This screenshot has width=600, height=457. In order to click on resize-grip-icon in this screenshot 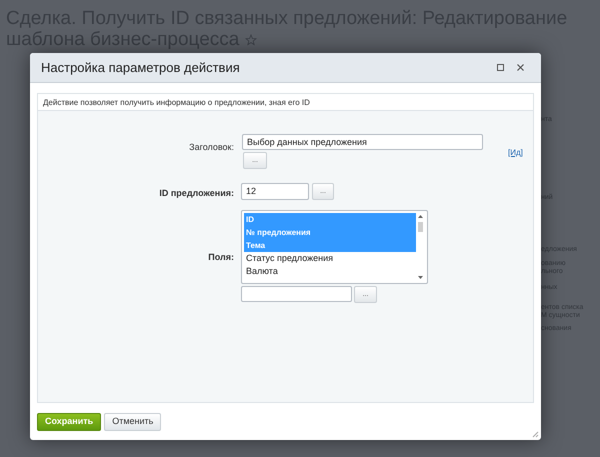, I will do `click(535, 434)`.